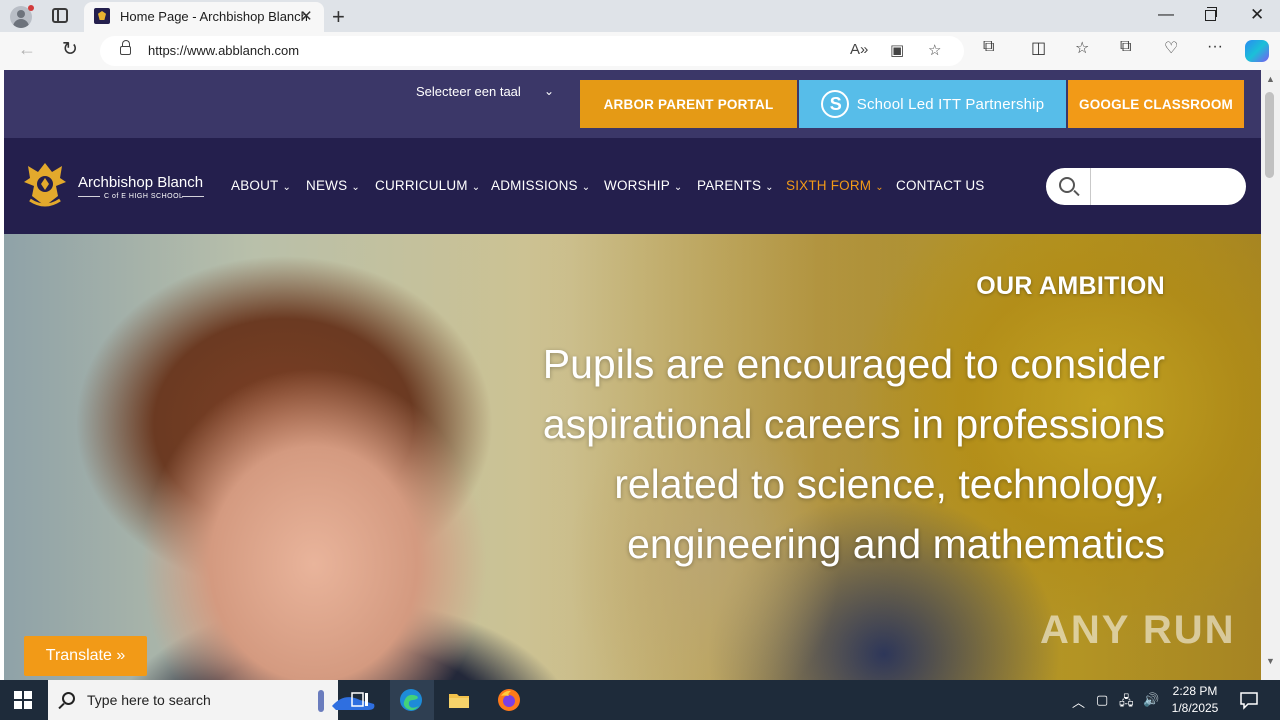  What do you see at coordinates (1257, 15) in the screenshot?
I see `window-close-icon: ✕` at bounding box center [1257, 15].